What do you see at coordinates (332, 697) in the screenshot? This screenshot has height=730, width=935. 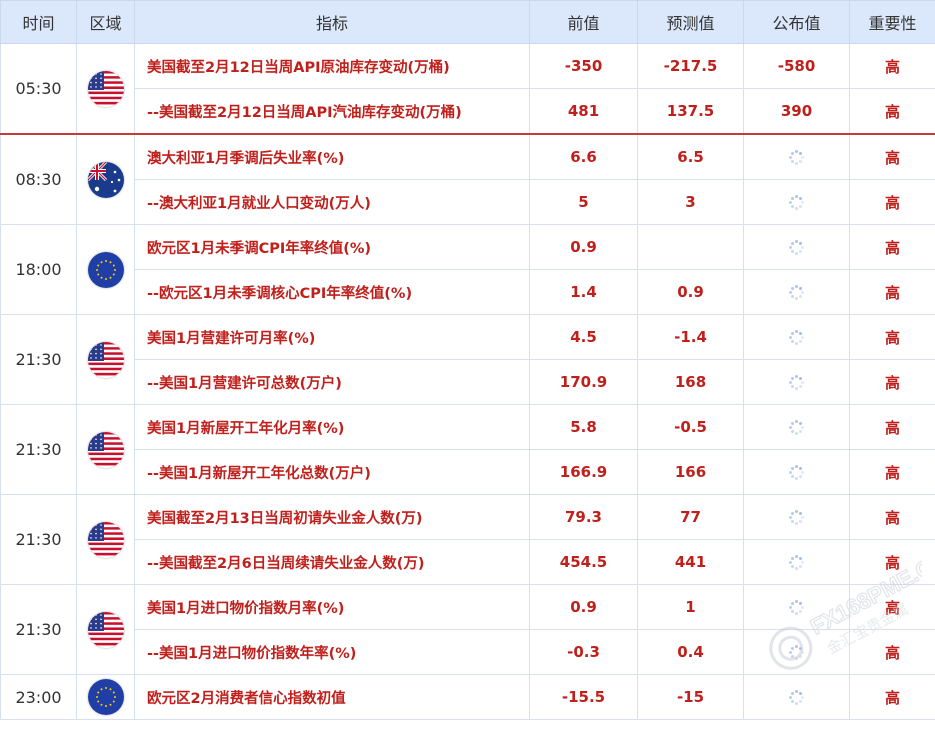 I see `indicator-link: 欧元区2月消费者信心指数初值` at bounding box center [332, 697].